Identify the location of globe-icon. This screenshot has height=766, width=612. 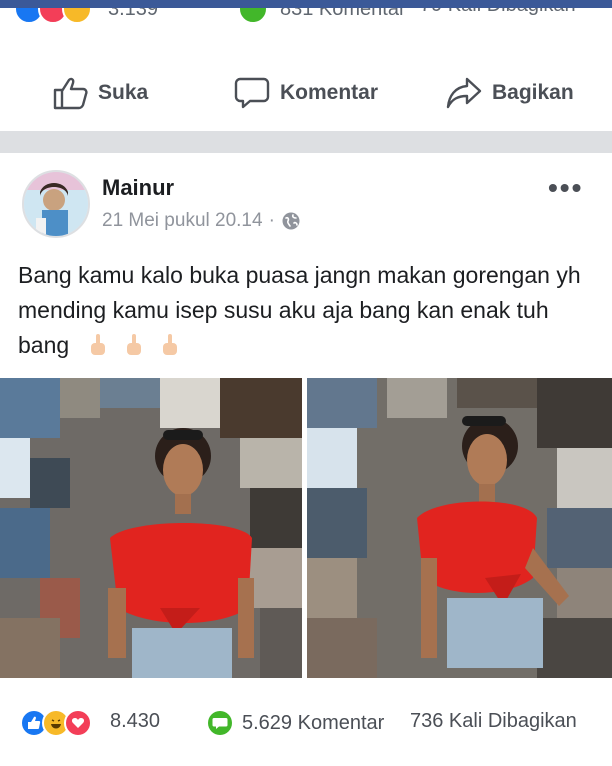
(291, 221).